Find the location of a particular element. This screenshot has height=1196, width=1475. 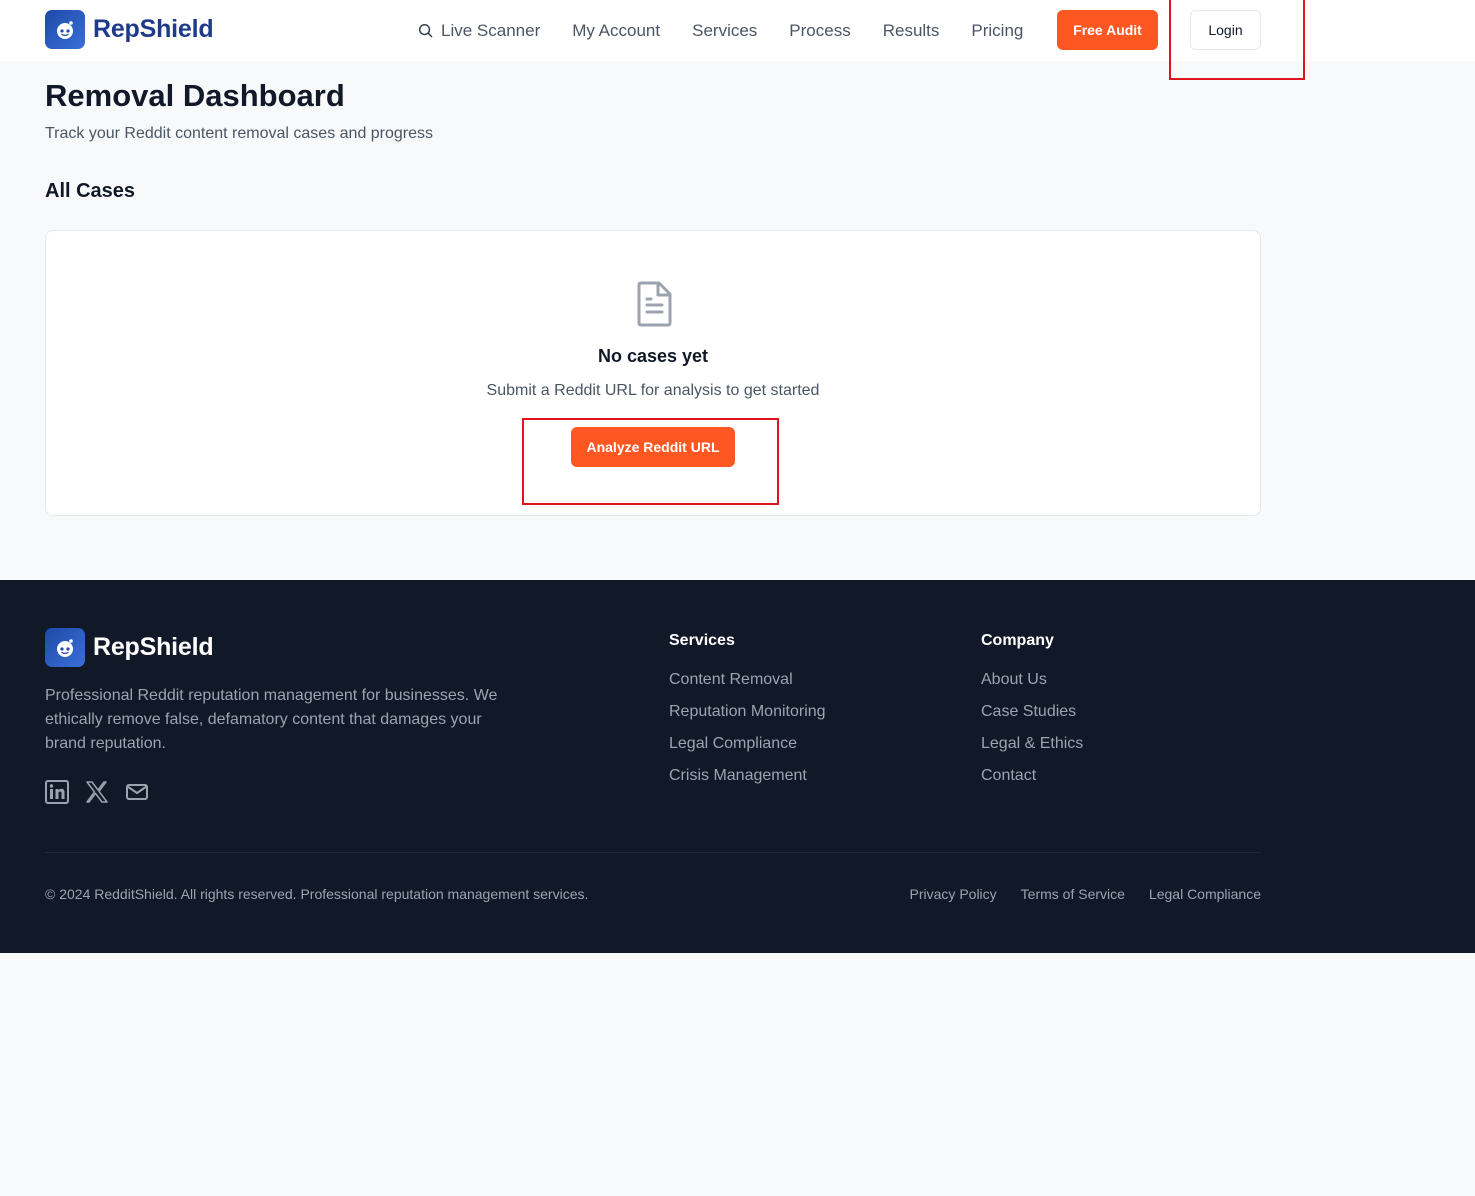

brand-logo: RepShield is located at coordinates (129, 29).